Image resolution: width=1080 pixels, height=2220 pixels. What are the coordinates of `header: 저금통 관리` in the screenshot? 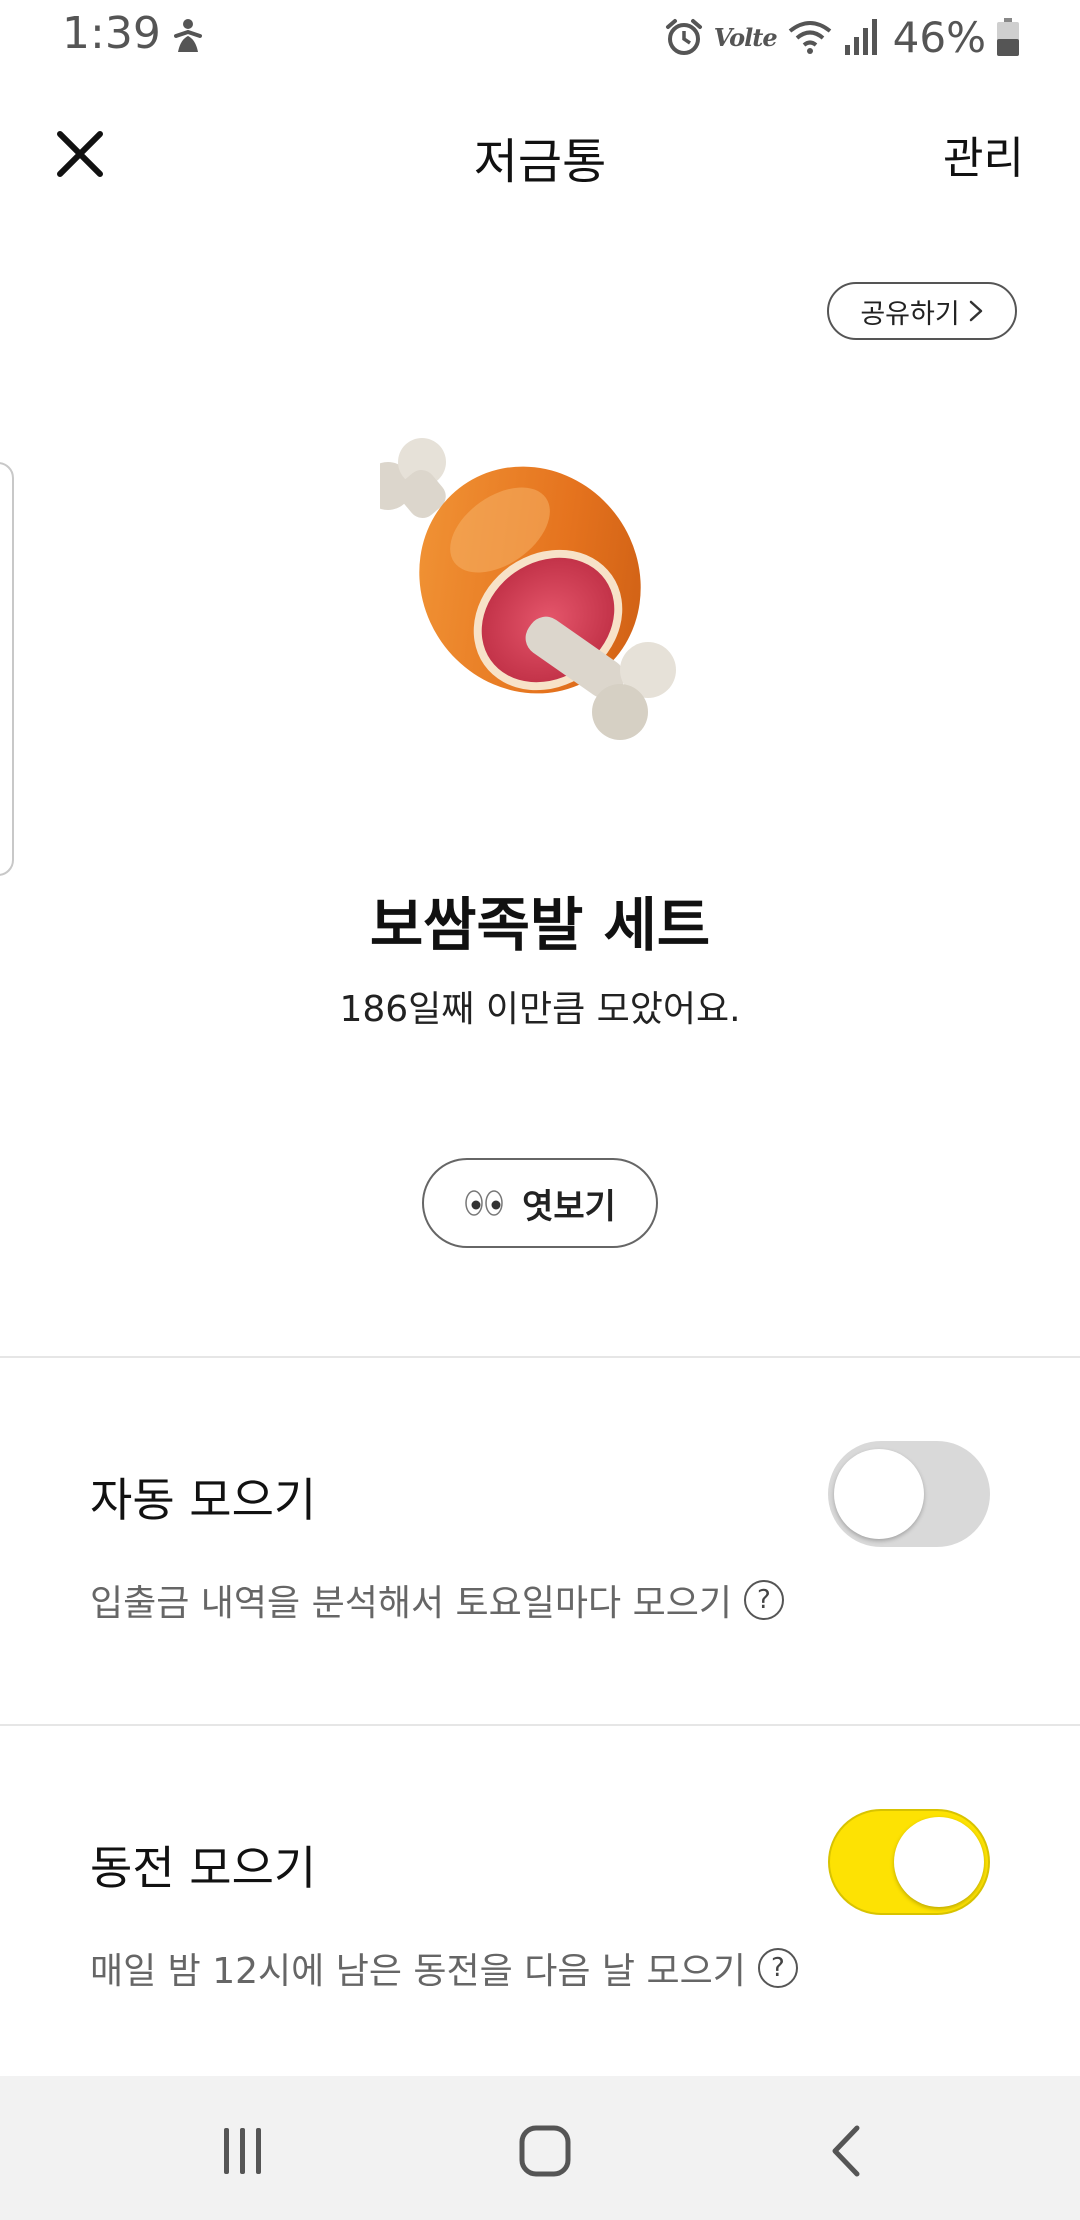 It's located at (540, 155).